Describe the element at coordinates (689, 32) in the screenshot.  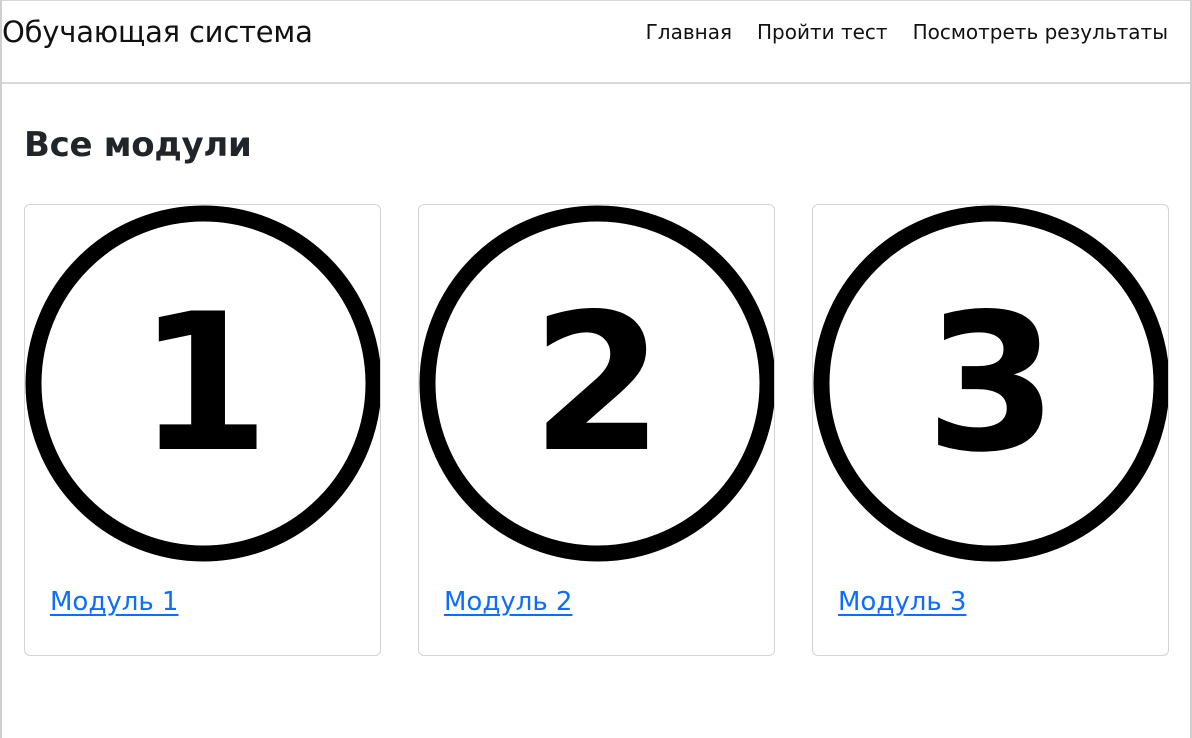
I see `nav-link-home: Главная` at that location.